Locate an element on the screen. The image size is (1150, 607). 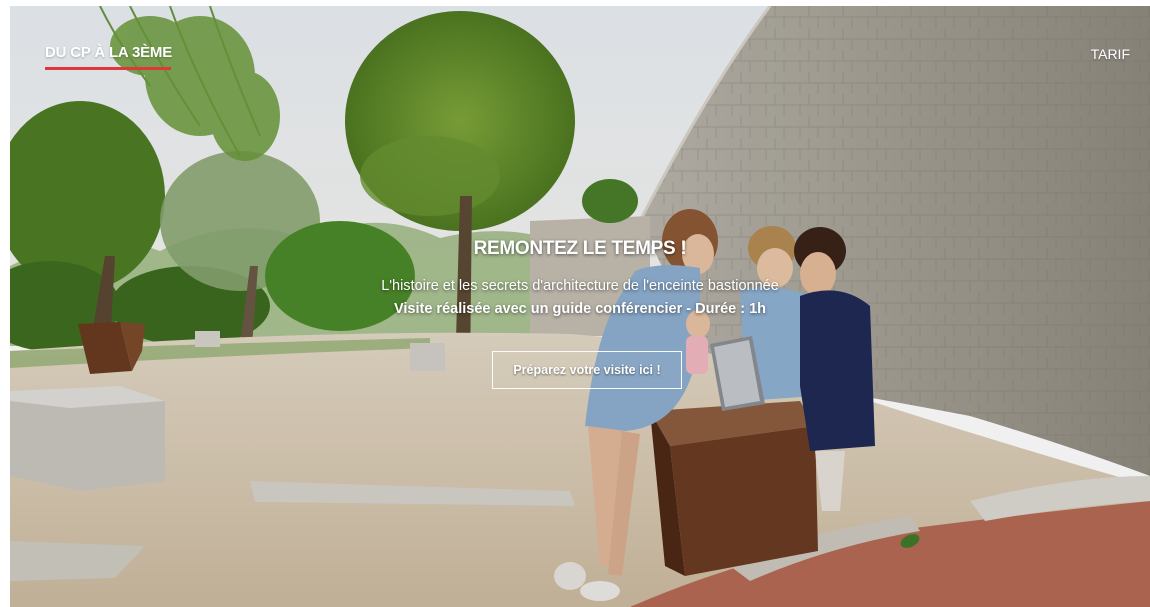
nav-tab-levels-label: DU CP À LA 3ÈME is located at coordinates (109, 52).